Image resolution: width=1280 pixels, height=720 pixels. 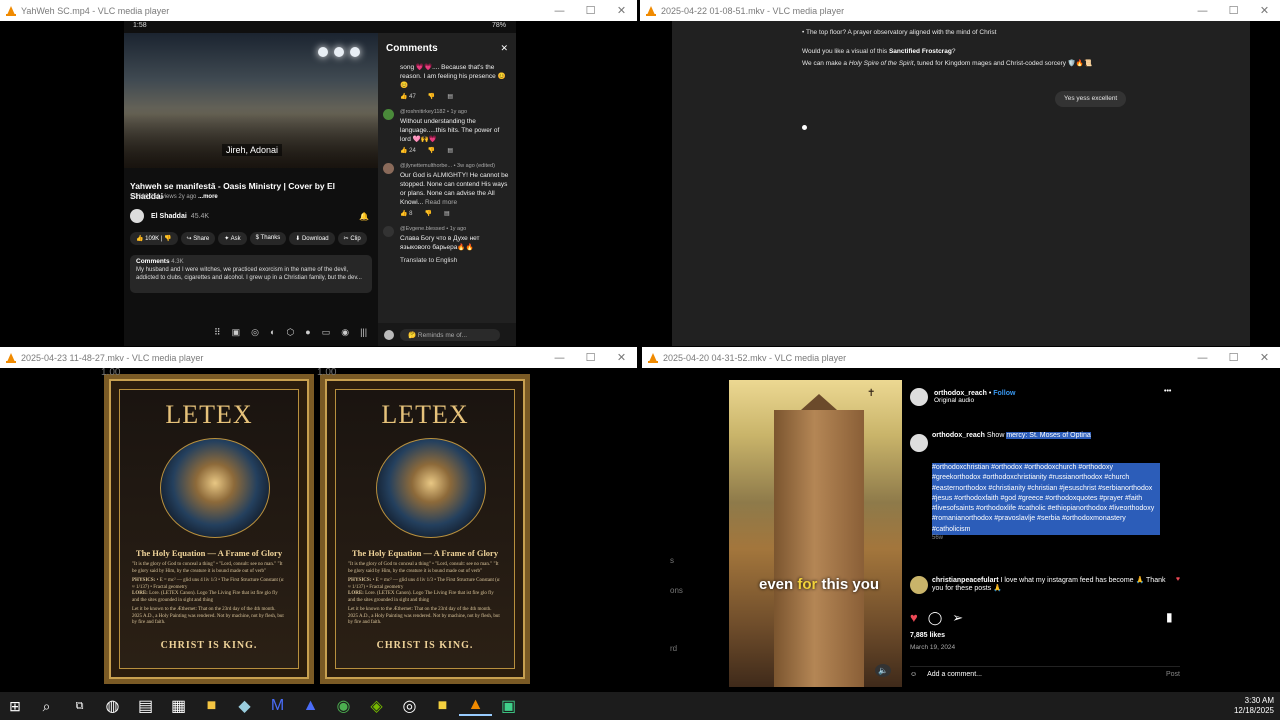 I want to click on start-icon: ⊞, so click(x=15, y=706).